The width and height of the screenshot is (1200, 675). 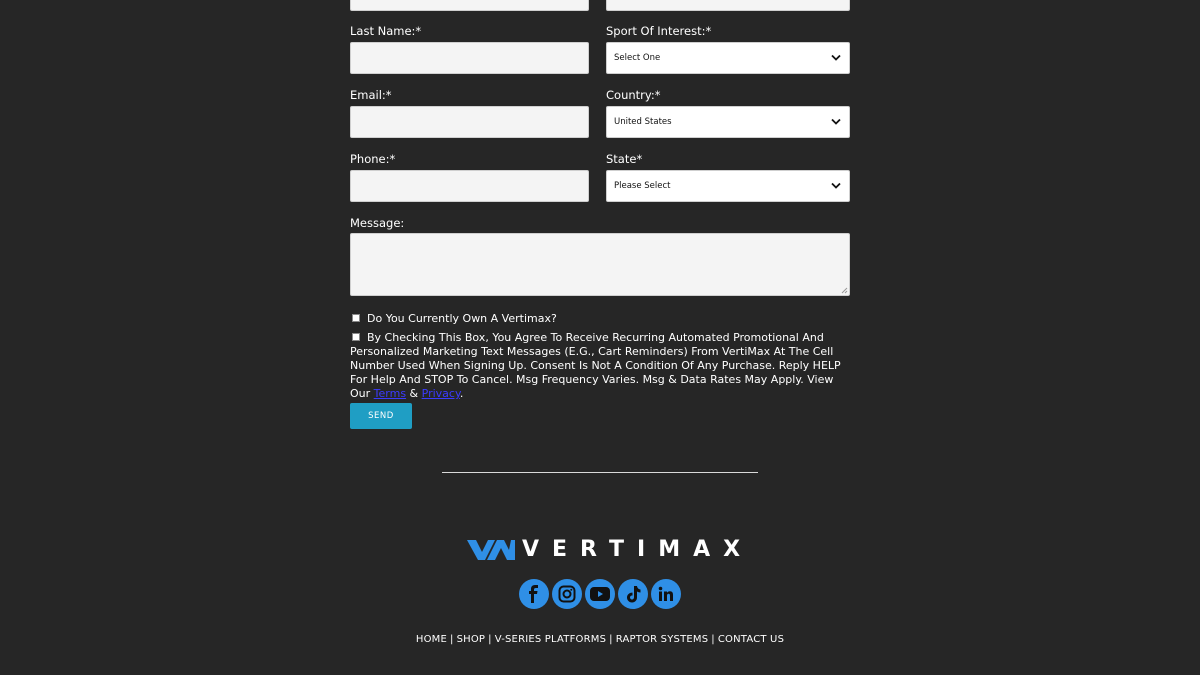 What do you see at coordinates (469, 122) in the screenshot?
I see `email-input` at bounding box center [469, 122].